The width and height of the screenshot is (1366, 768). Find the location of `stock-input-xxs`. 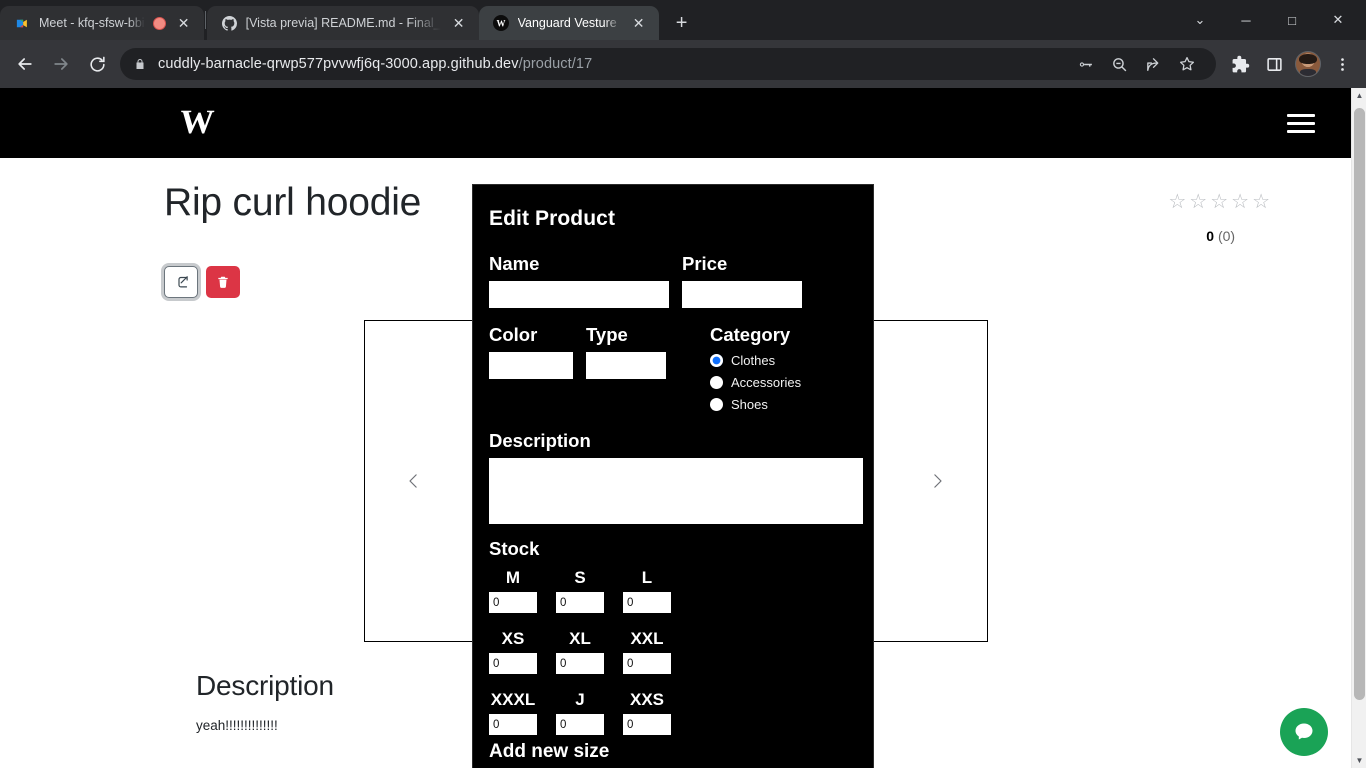

stock-input-xxs is located at coordinates (647, 724).